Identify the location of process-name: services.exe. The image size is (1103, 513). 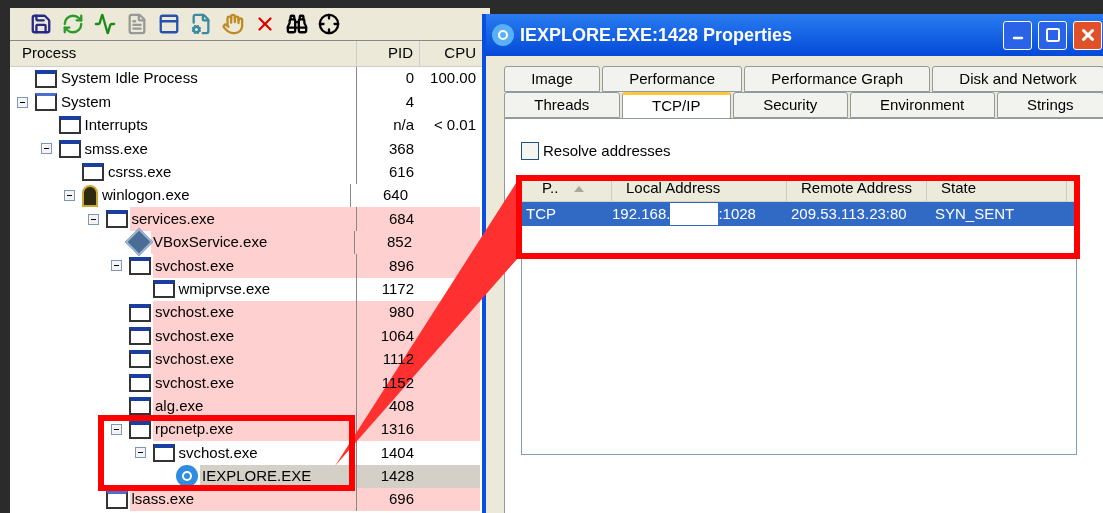
(172, 218).